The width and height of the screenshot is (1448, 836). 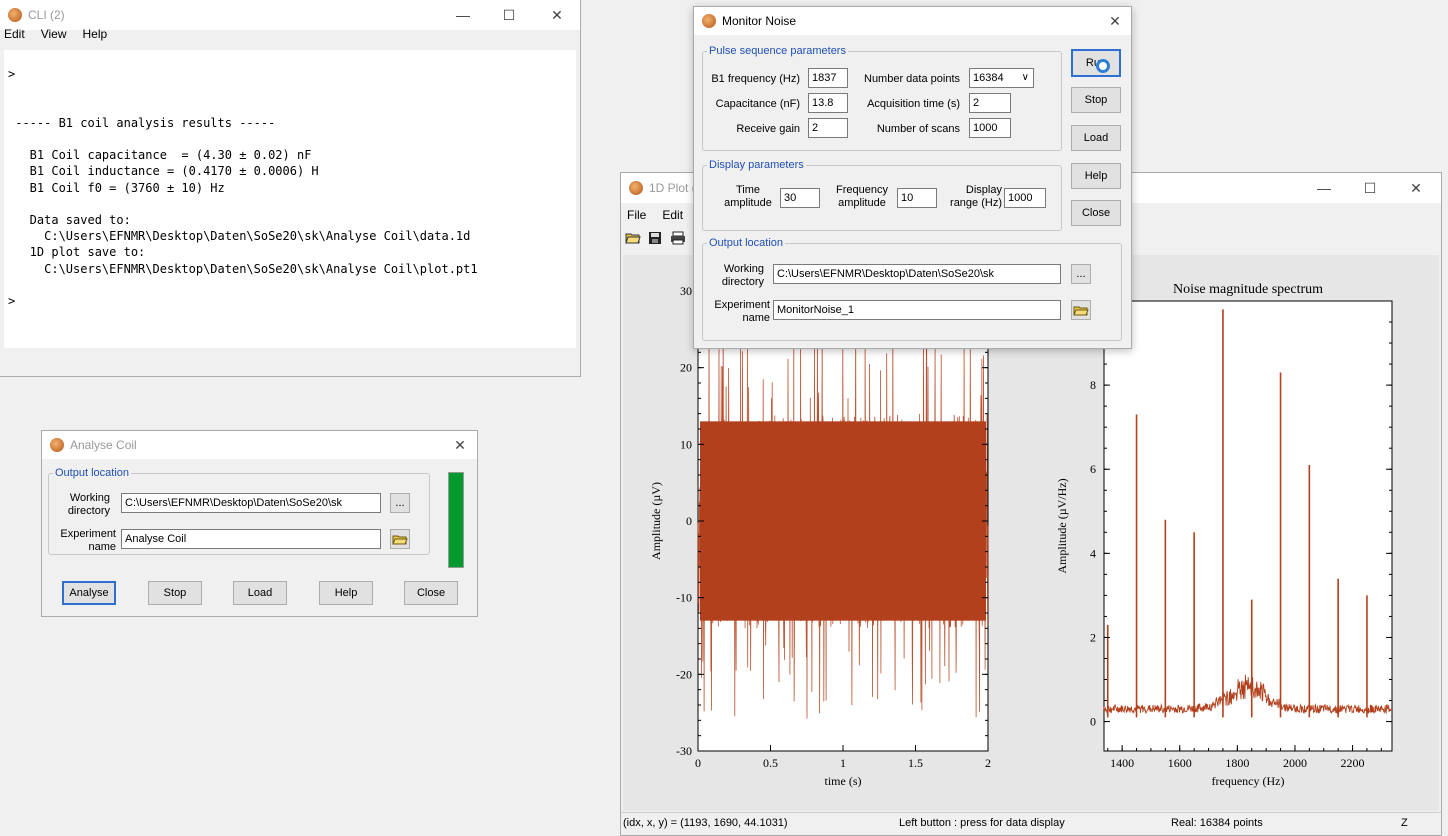 I want to click on x-tick-label: 1400, so click(x=1122, y=763).